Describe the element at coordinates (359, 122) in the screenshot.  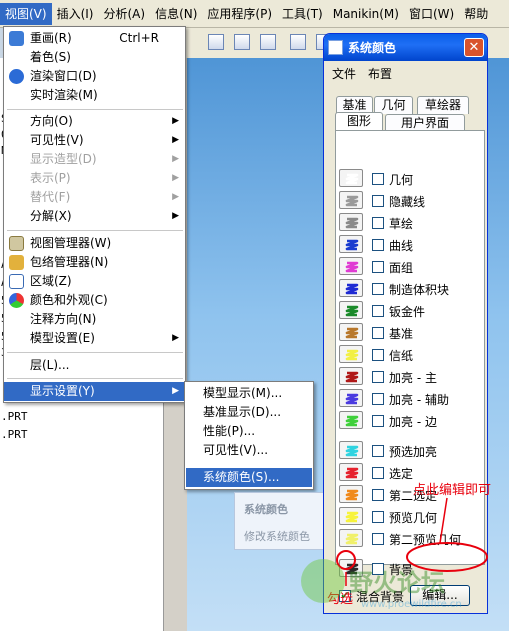
I see `tab-graphics: 图形` at that location.